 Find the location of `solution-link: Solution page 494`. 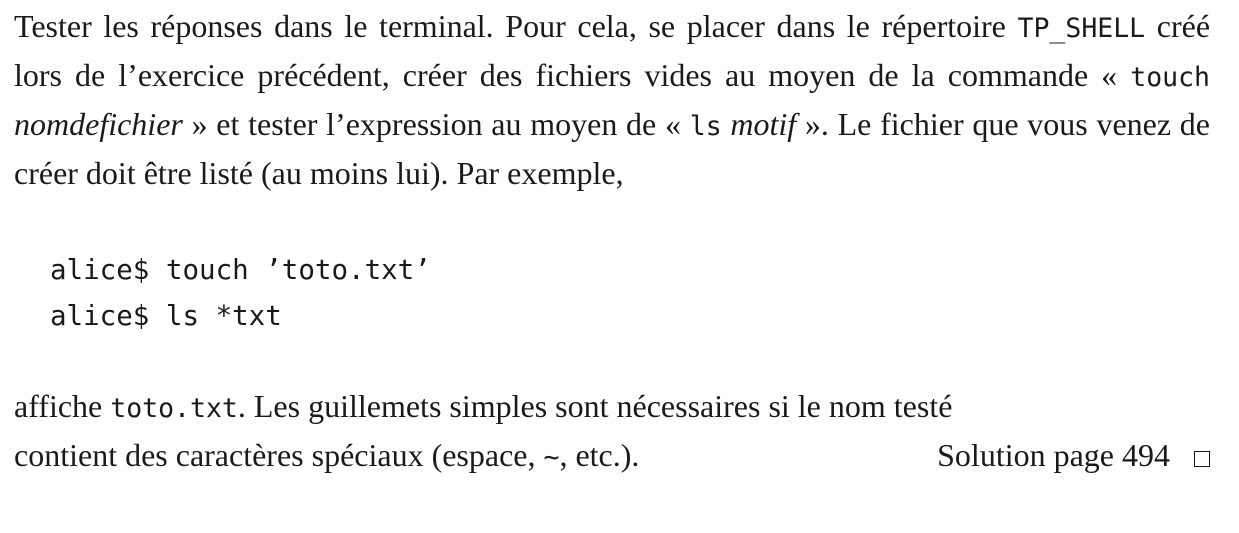

solution-link: Solution page 494 is located at coordinates (1053, 455).